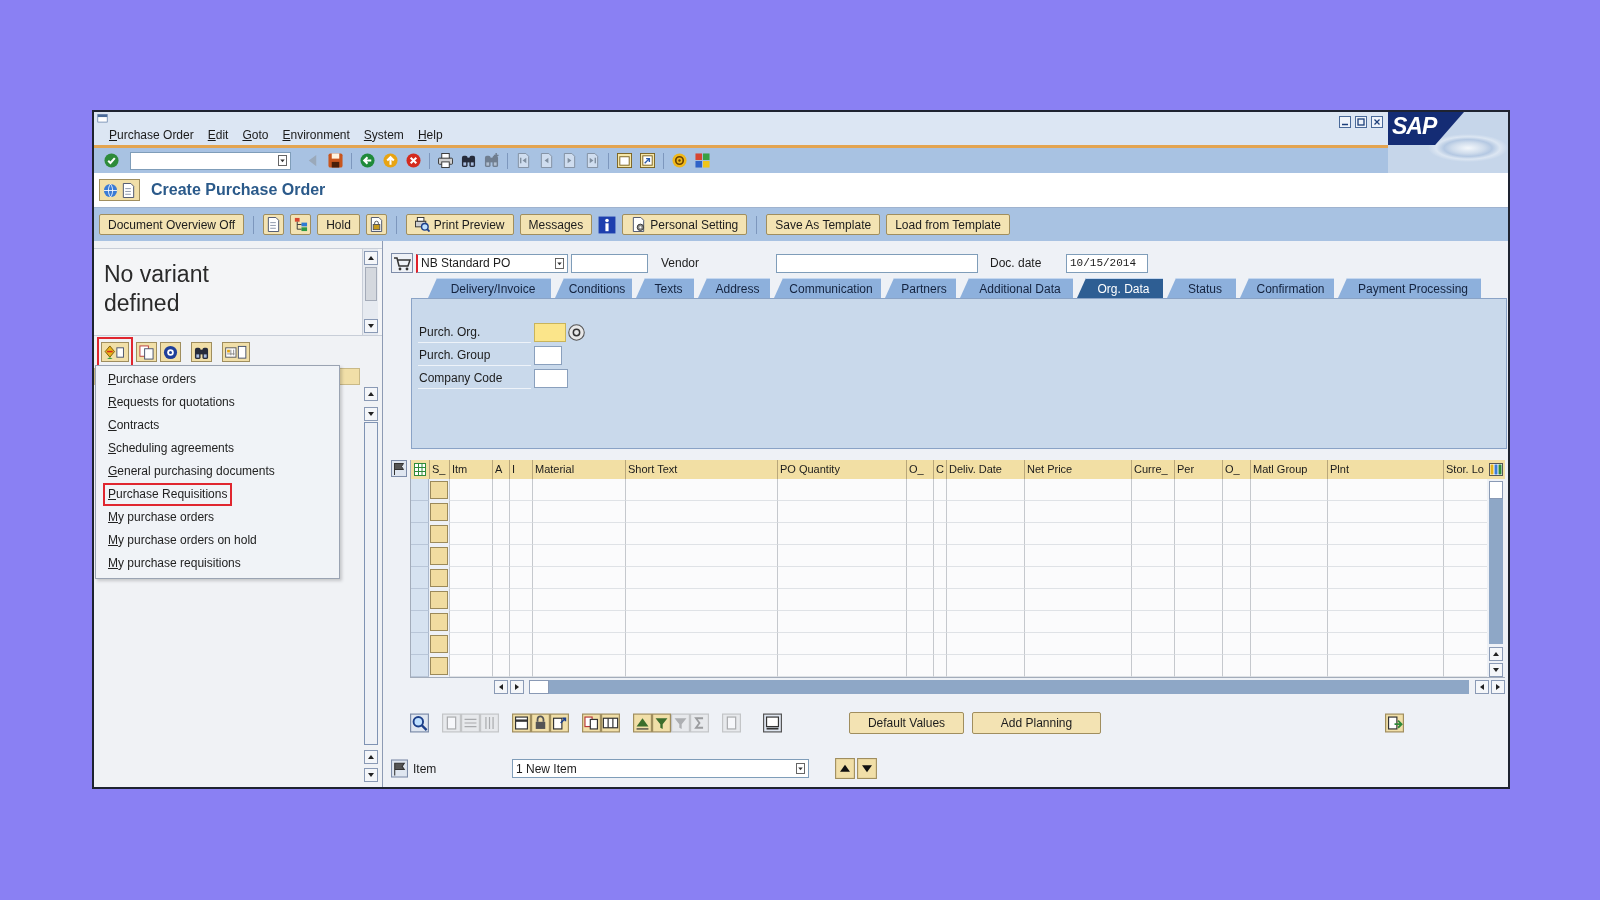 This screenshot has height=900, width=1600. Describe the element at coordinates (679, 160) in the screenshot. I see `help-icon` at that location.